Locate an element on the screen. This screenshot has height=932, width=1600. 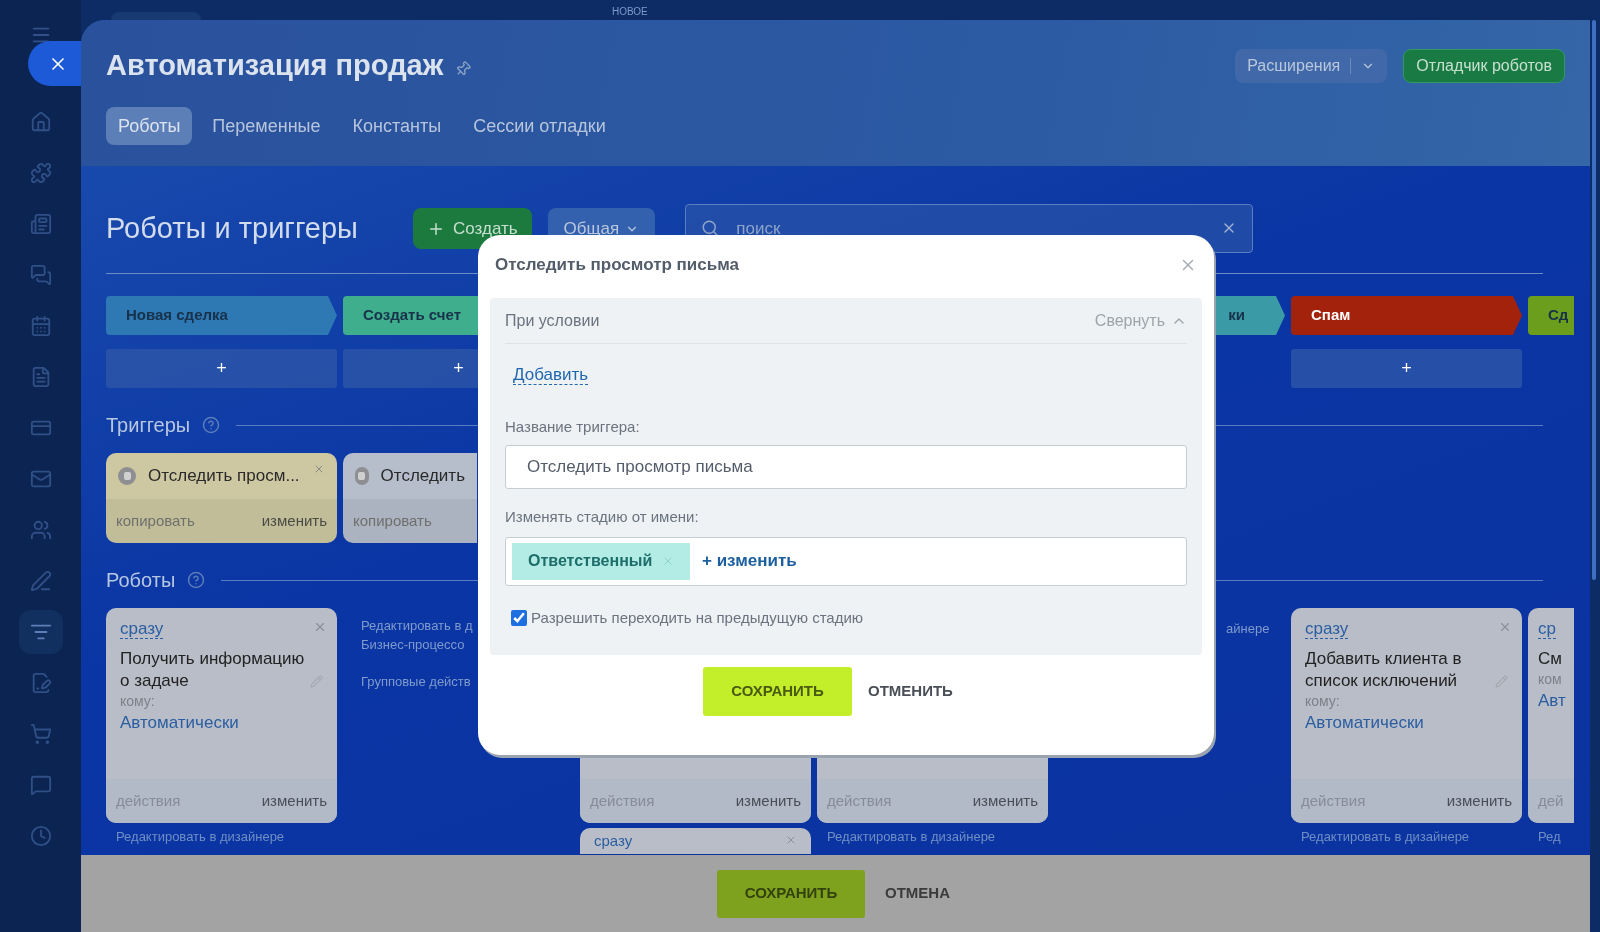
add-condition-link: Добавить is located at coordinates (551, 375).